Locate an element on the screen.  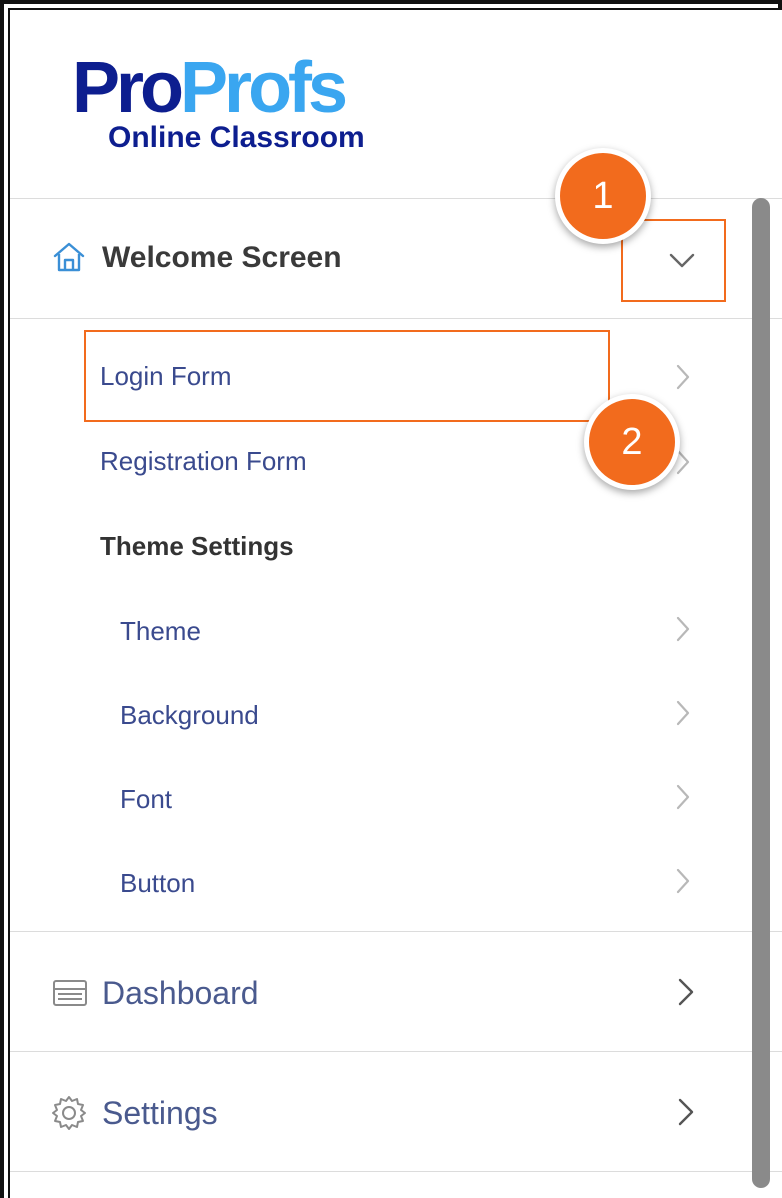
welcome-screen-label: Welcome Screen is located at coordinates (222, 257).